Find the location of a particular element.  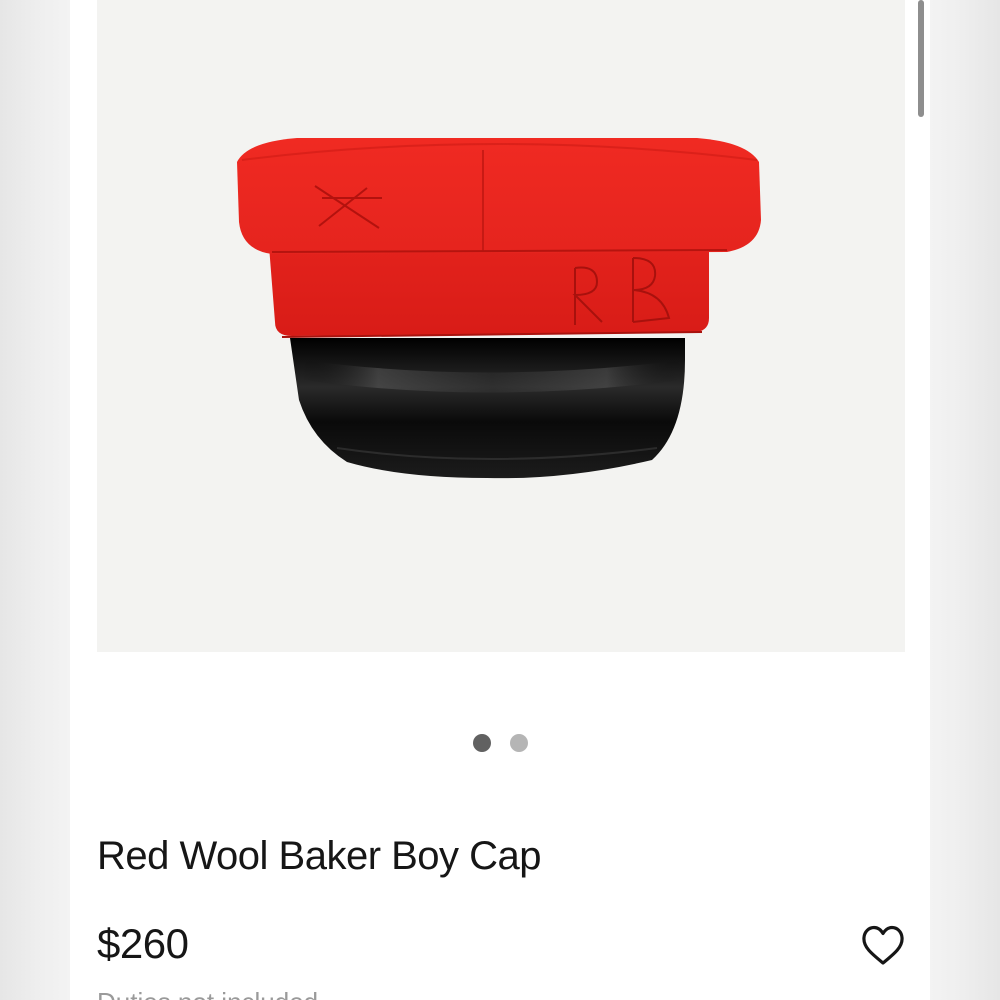

wishlist-button is located at coordinates (883, 946).